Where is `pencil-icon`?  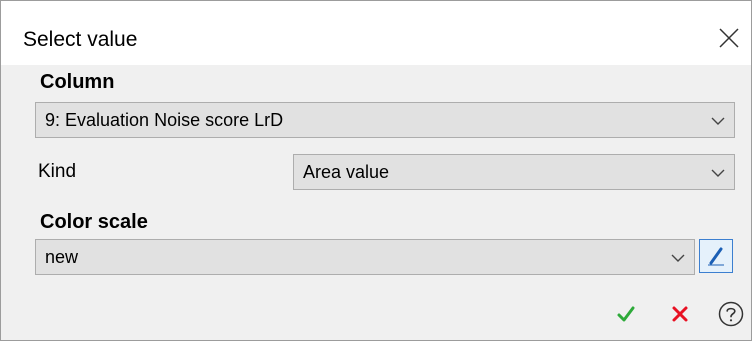
pencil-icon is located at coordinates (716, 256).